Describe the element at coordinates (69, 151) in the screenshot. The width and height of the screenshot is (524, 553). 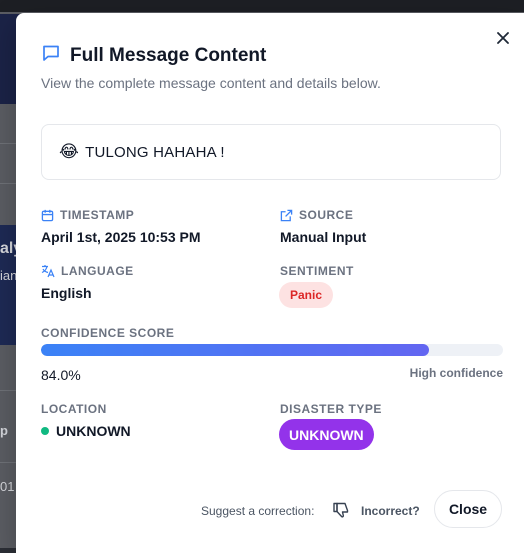
I see `laughing-emoji-icon: 😂` at that location.